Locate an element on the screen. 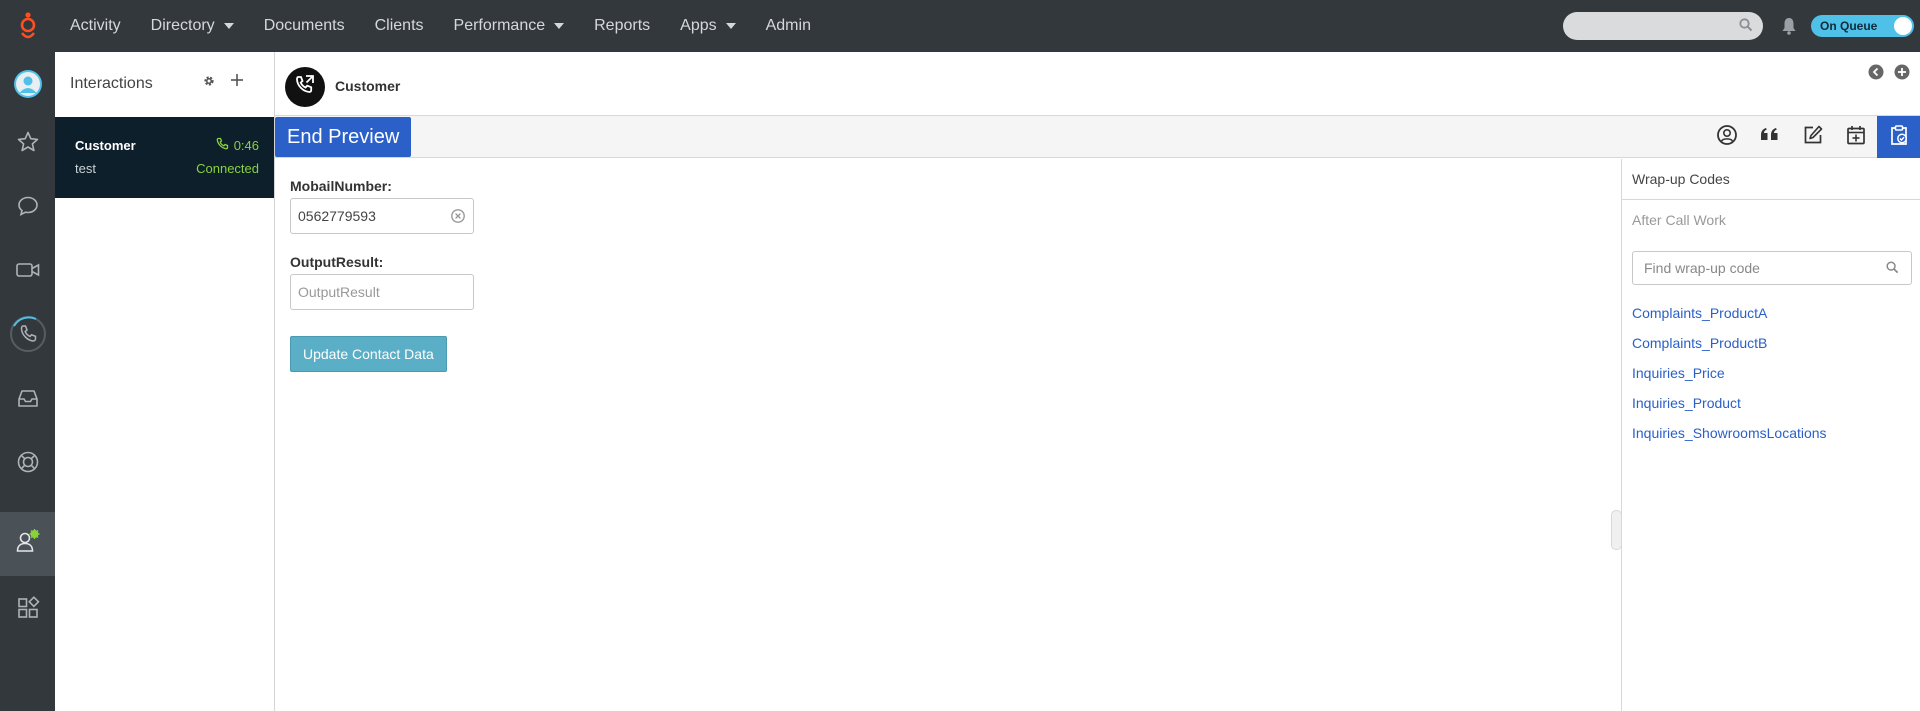  left-rail is located at coordinates (27, 381).